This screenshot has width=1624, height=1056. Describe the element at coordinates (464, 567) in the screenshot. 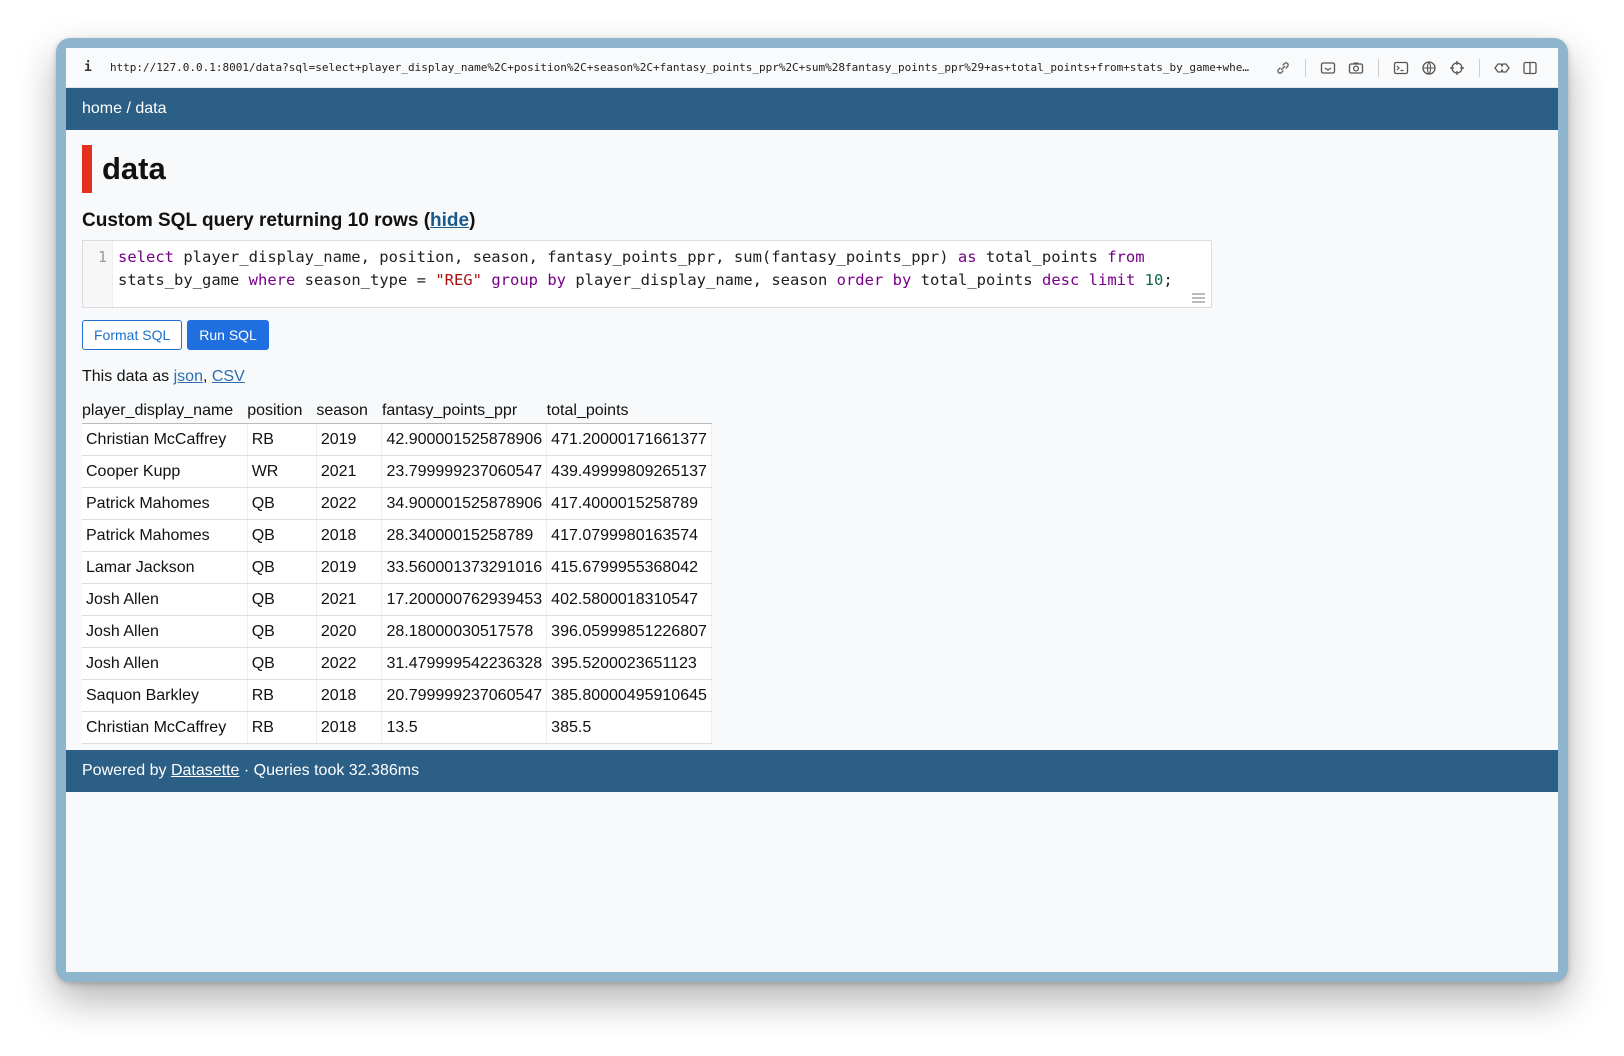

I see `table-cell: 33.560001373291016` at that location.